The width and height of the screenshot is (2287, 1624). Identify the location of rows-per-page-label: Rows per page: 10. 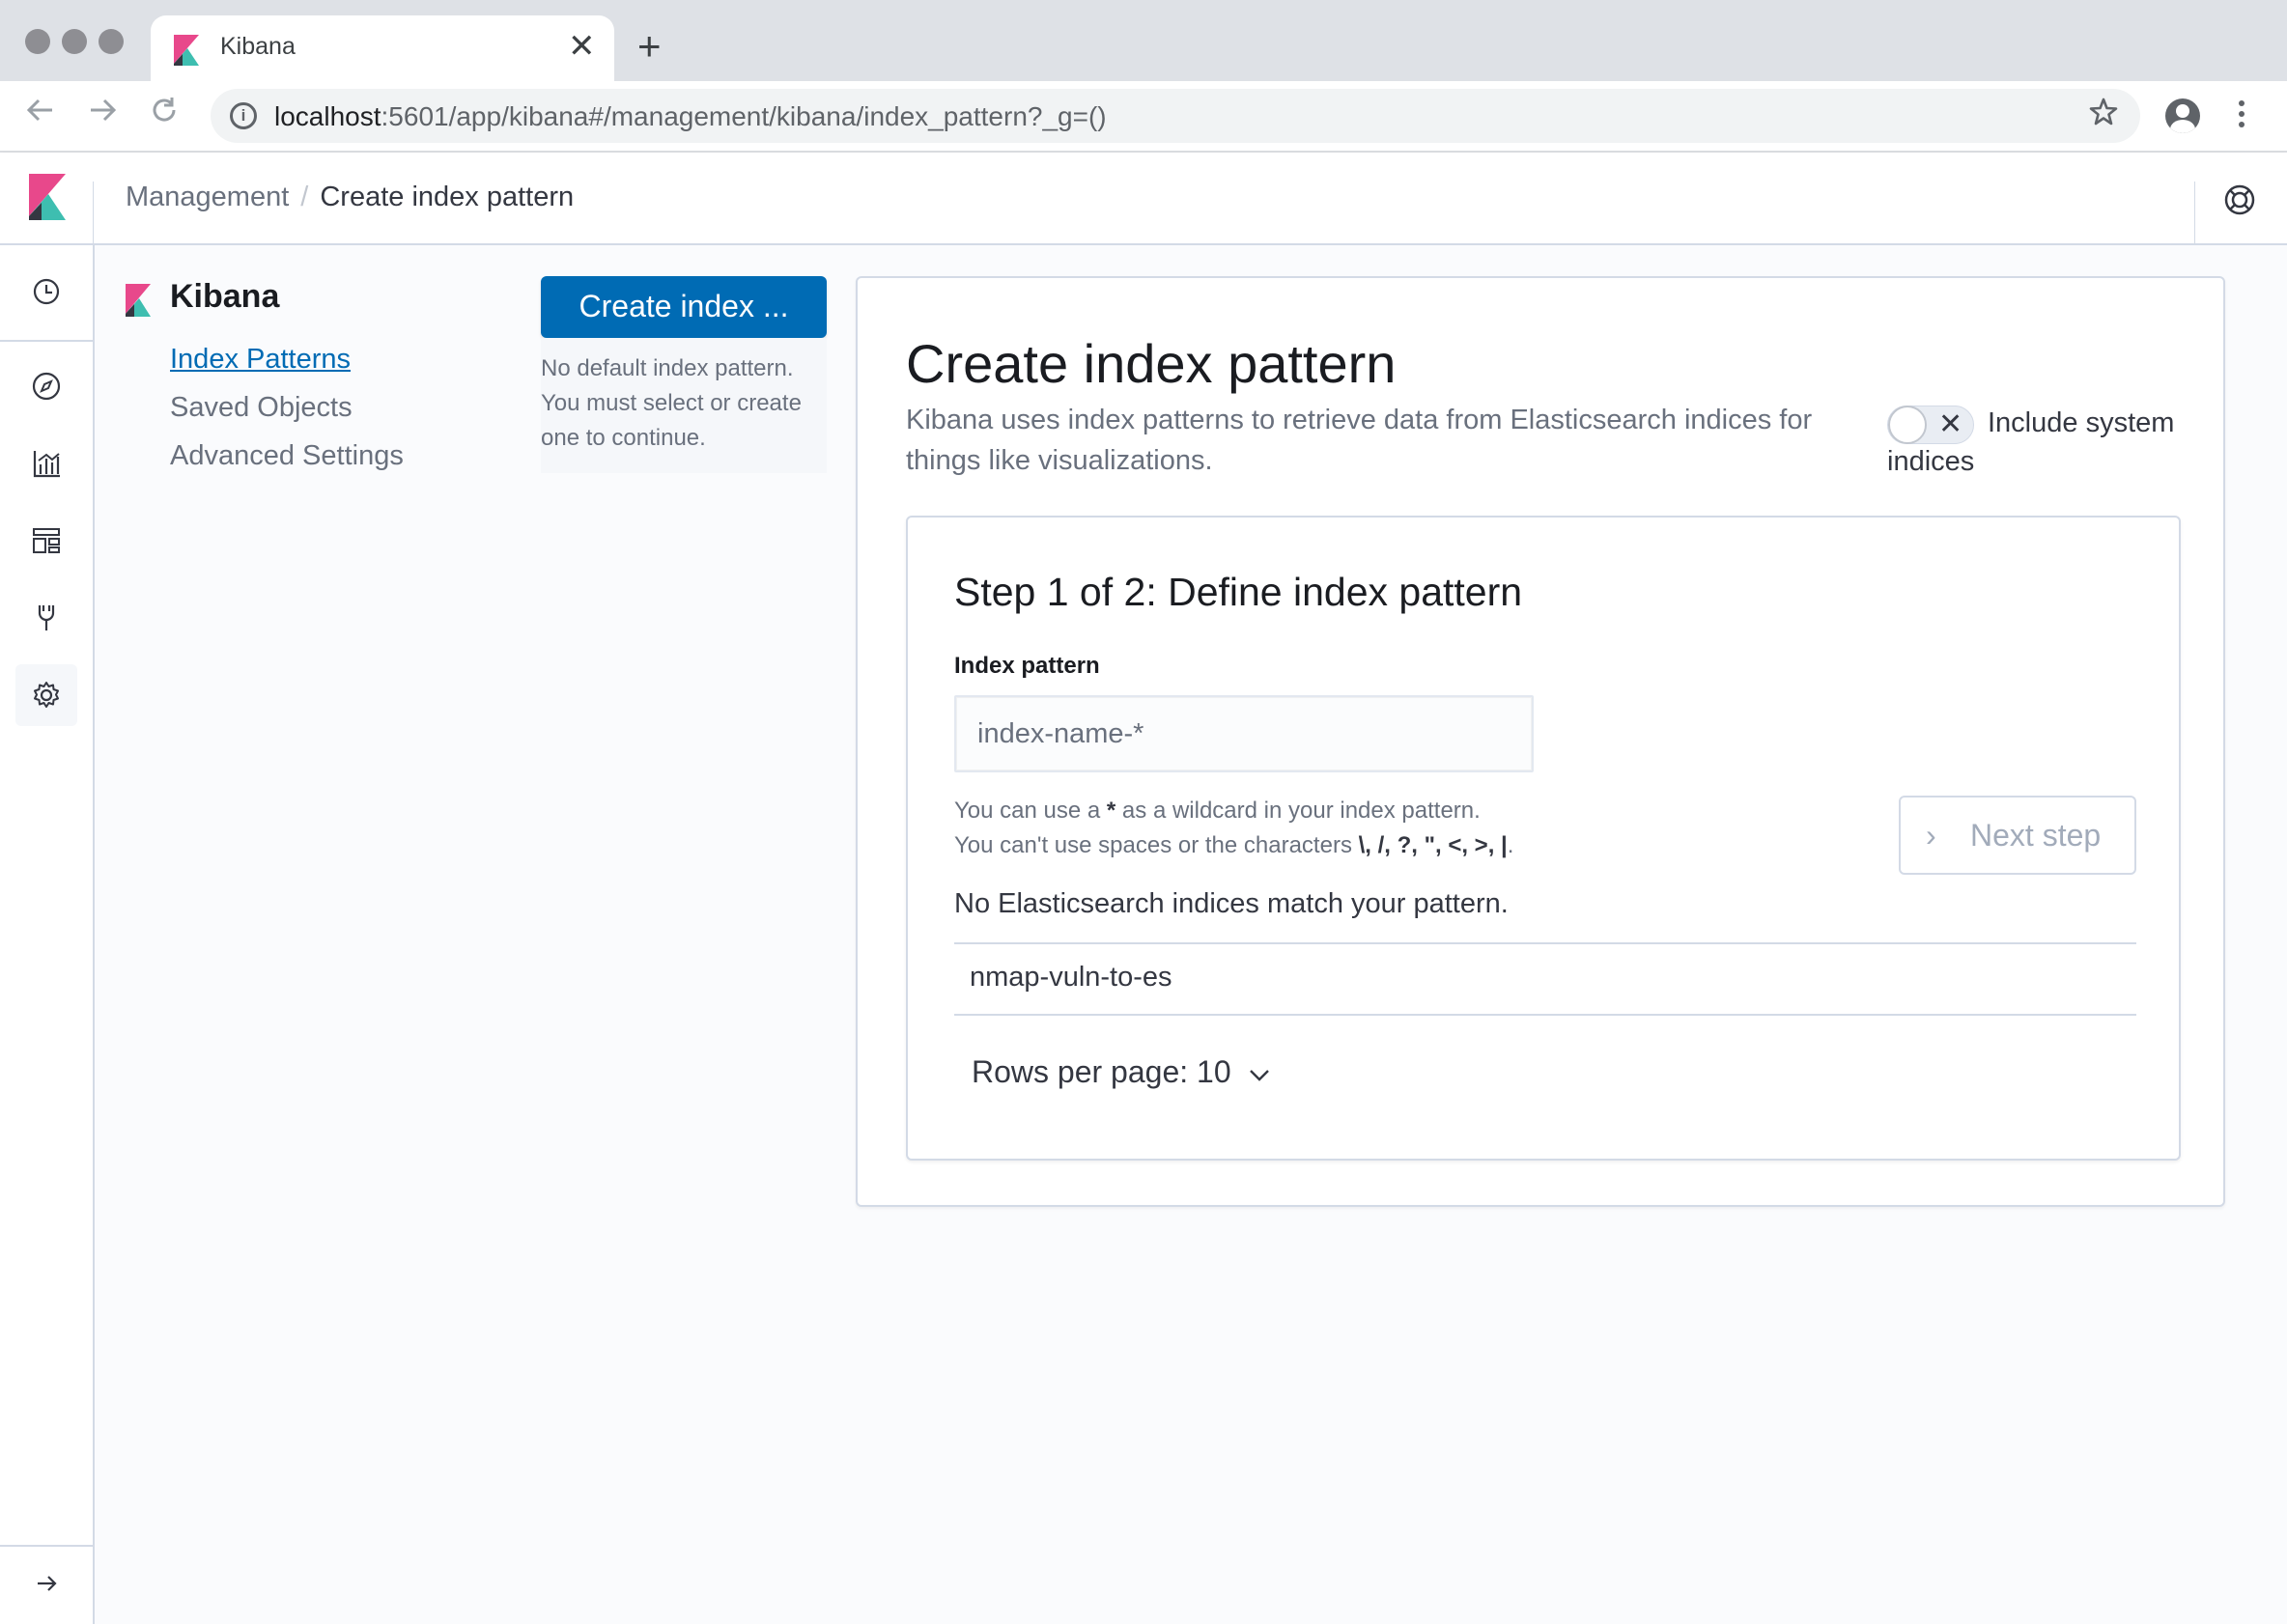
(1101, 1072).